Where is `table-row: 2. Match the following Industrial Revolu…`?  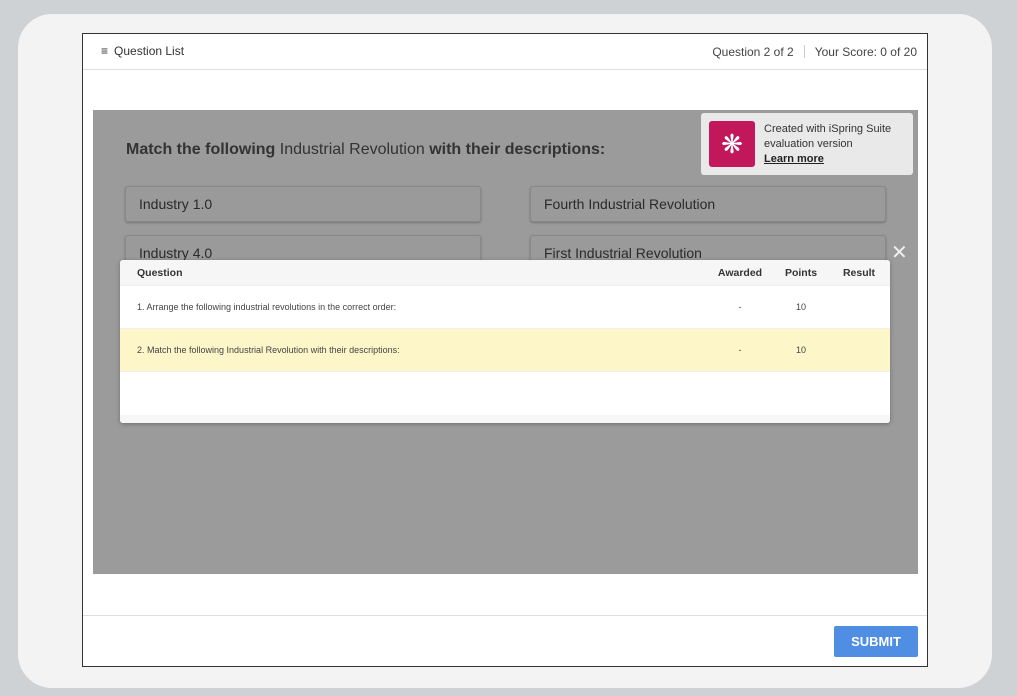
table-row: 2. Match the following Industrial Revolu… is located at coordinates (505, 350).